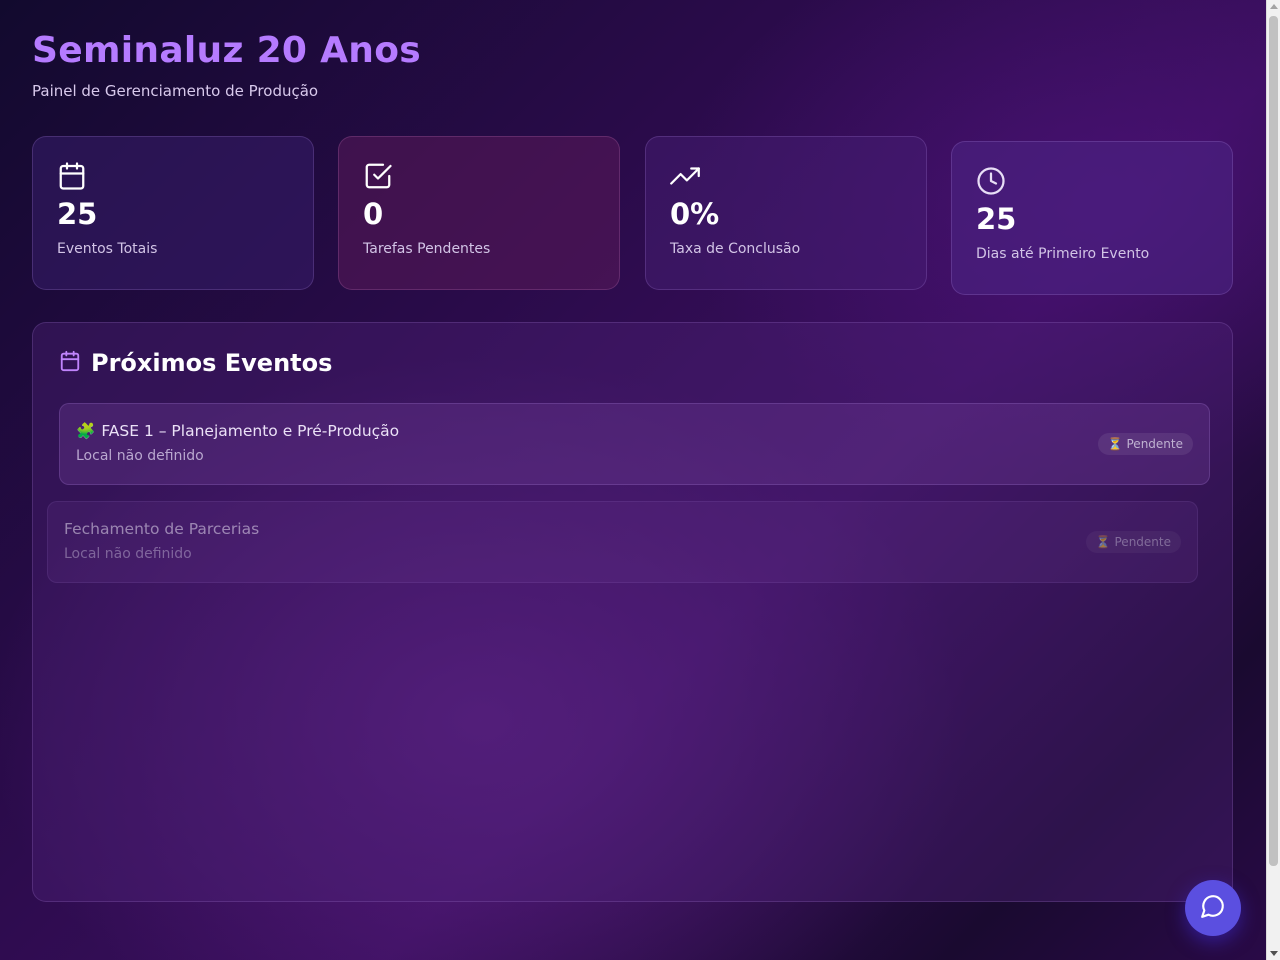 This screenshot has height=960, width=1280. I want to click on stat-label: Dias até Primeiro Evento, so click(1063, 254).